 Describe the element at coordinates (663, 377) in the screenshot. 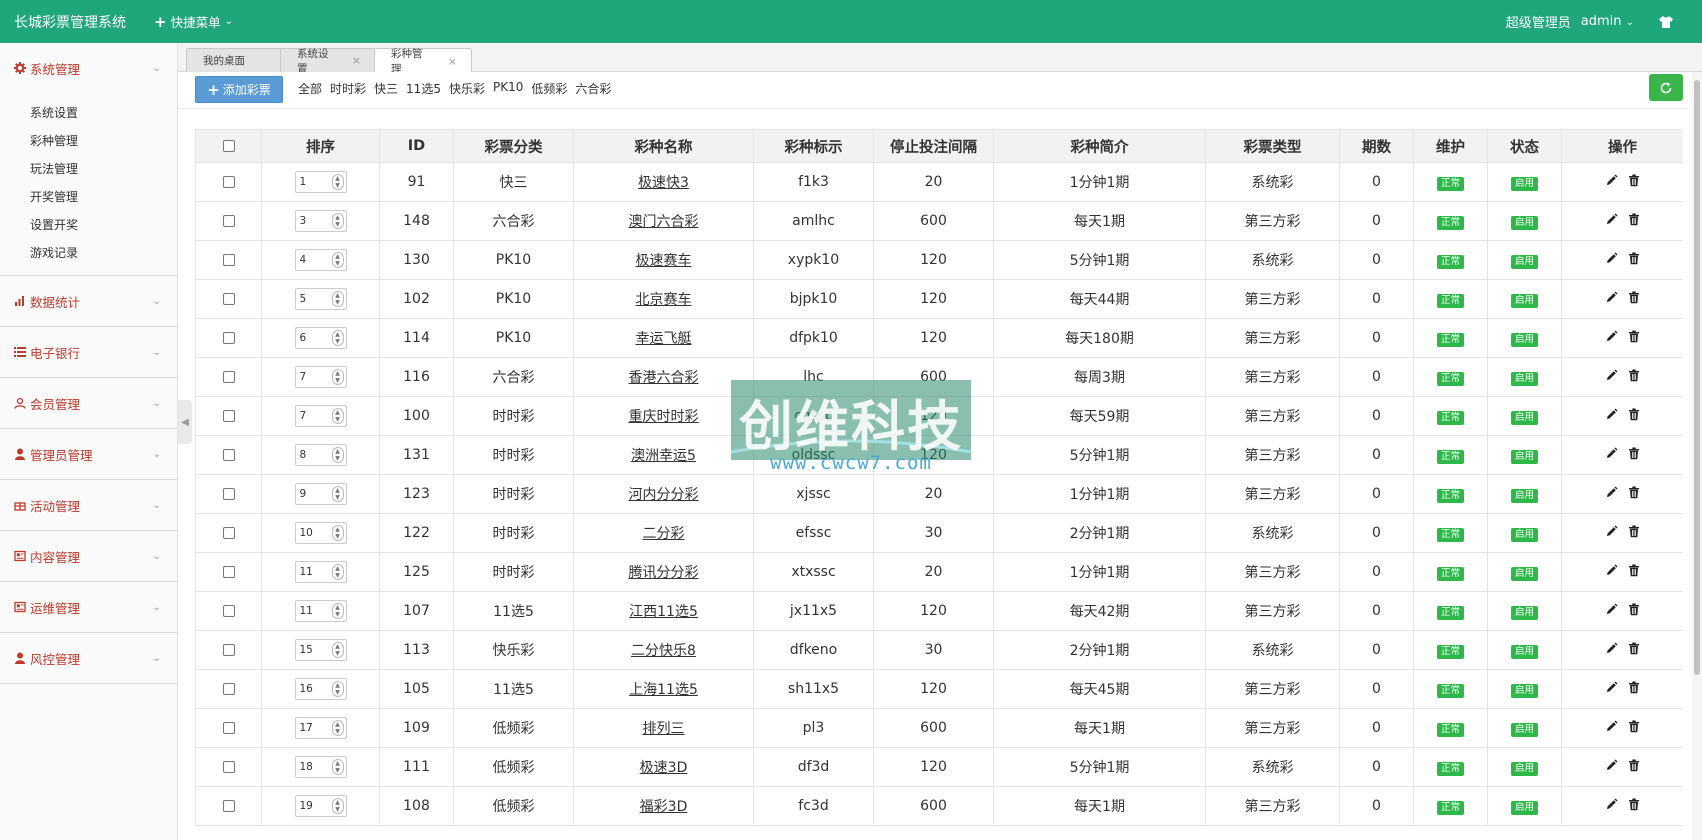

I see `lottery-name-link: 香港六合彩` at that location.